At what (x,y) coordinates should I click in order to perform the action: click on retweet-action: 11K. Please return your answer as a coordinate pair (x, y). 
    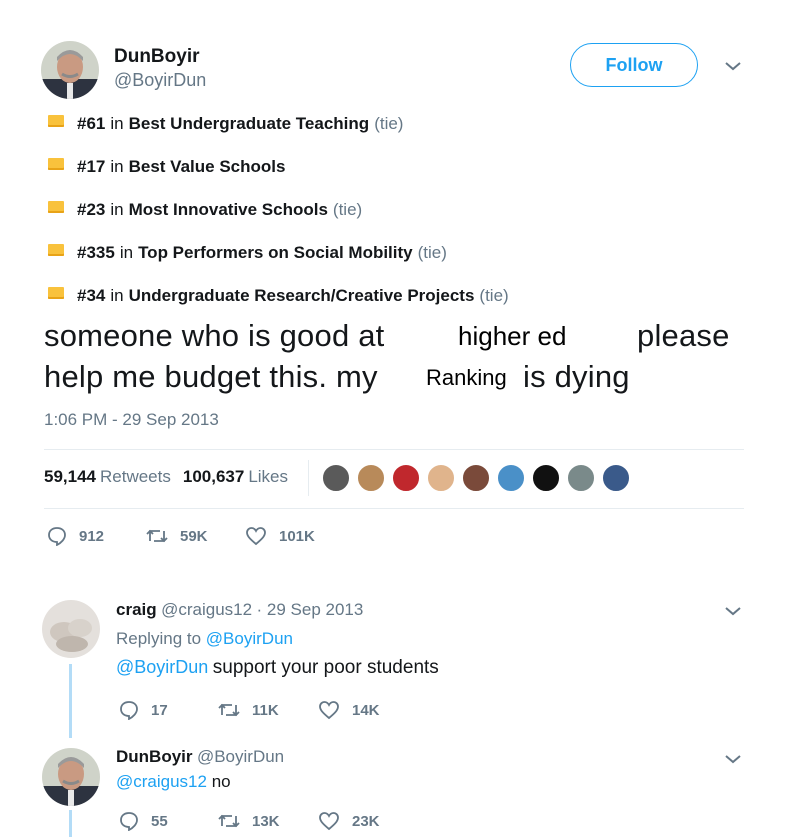
    Looking at the image, I should click on (248, 710).